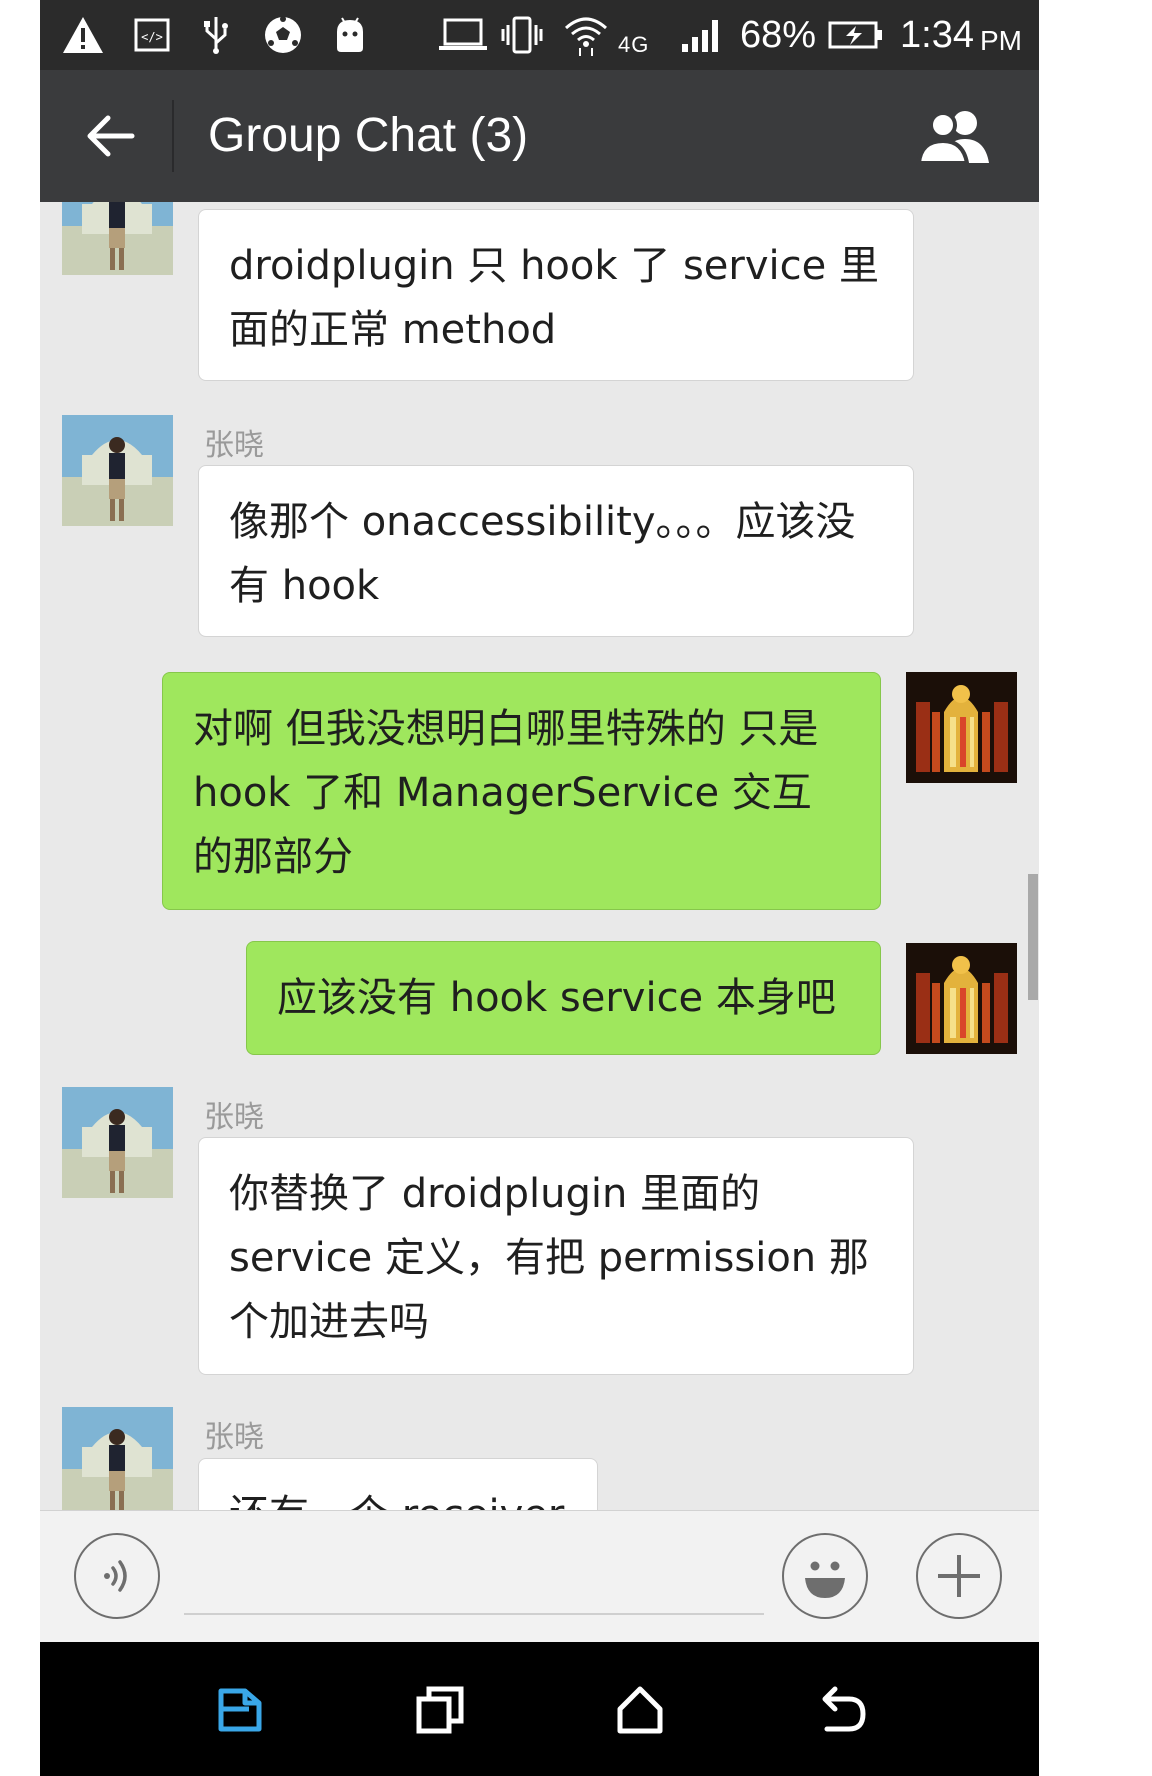 This screenshot has width=1152, height=1776. I want to click on code-icon: </>, so click(152, 35).